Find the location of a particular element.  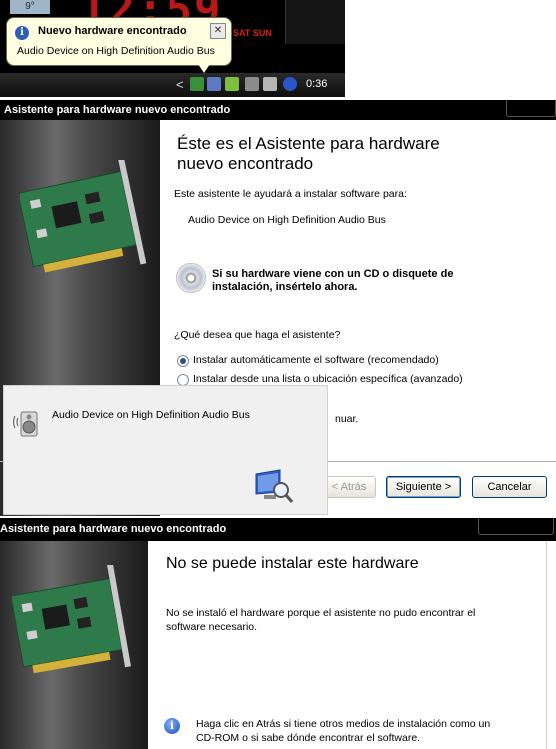

cancel-button: Cancelar is located at coordinates (509, 487).